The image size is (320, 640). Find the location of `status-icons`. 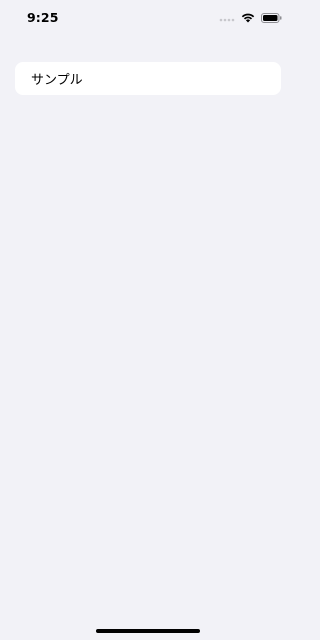

status-icons is located at coordinates (250, 18).